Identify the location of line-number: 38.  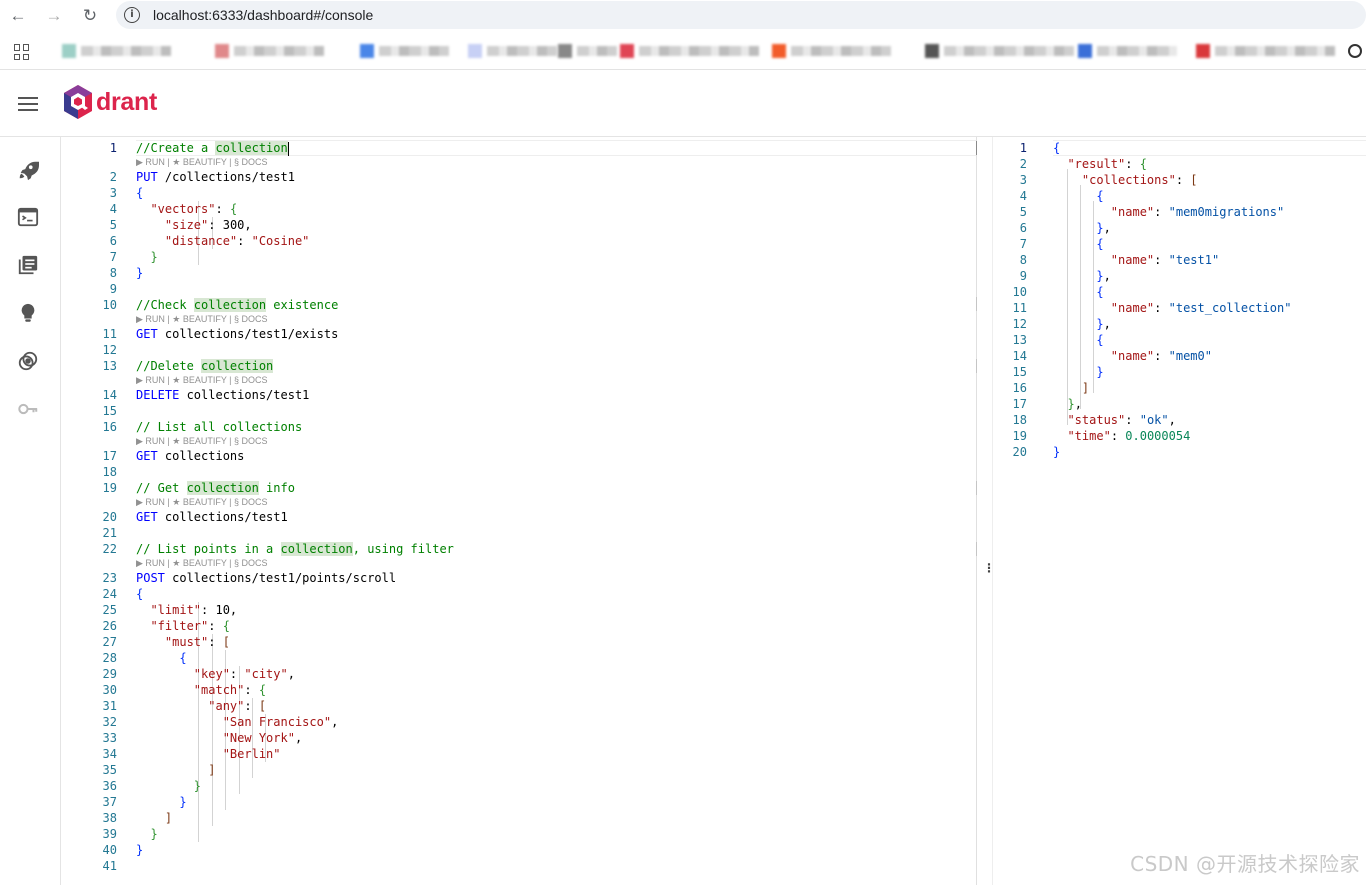
(109, 818).